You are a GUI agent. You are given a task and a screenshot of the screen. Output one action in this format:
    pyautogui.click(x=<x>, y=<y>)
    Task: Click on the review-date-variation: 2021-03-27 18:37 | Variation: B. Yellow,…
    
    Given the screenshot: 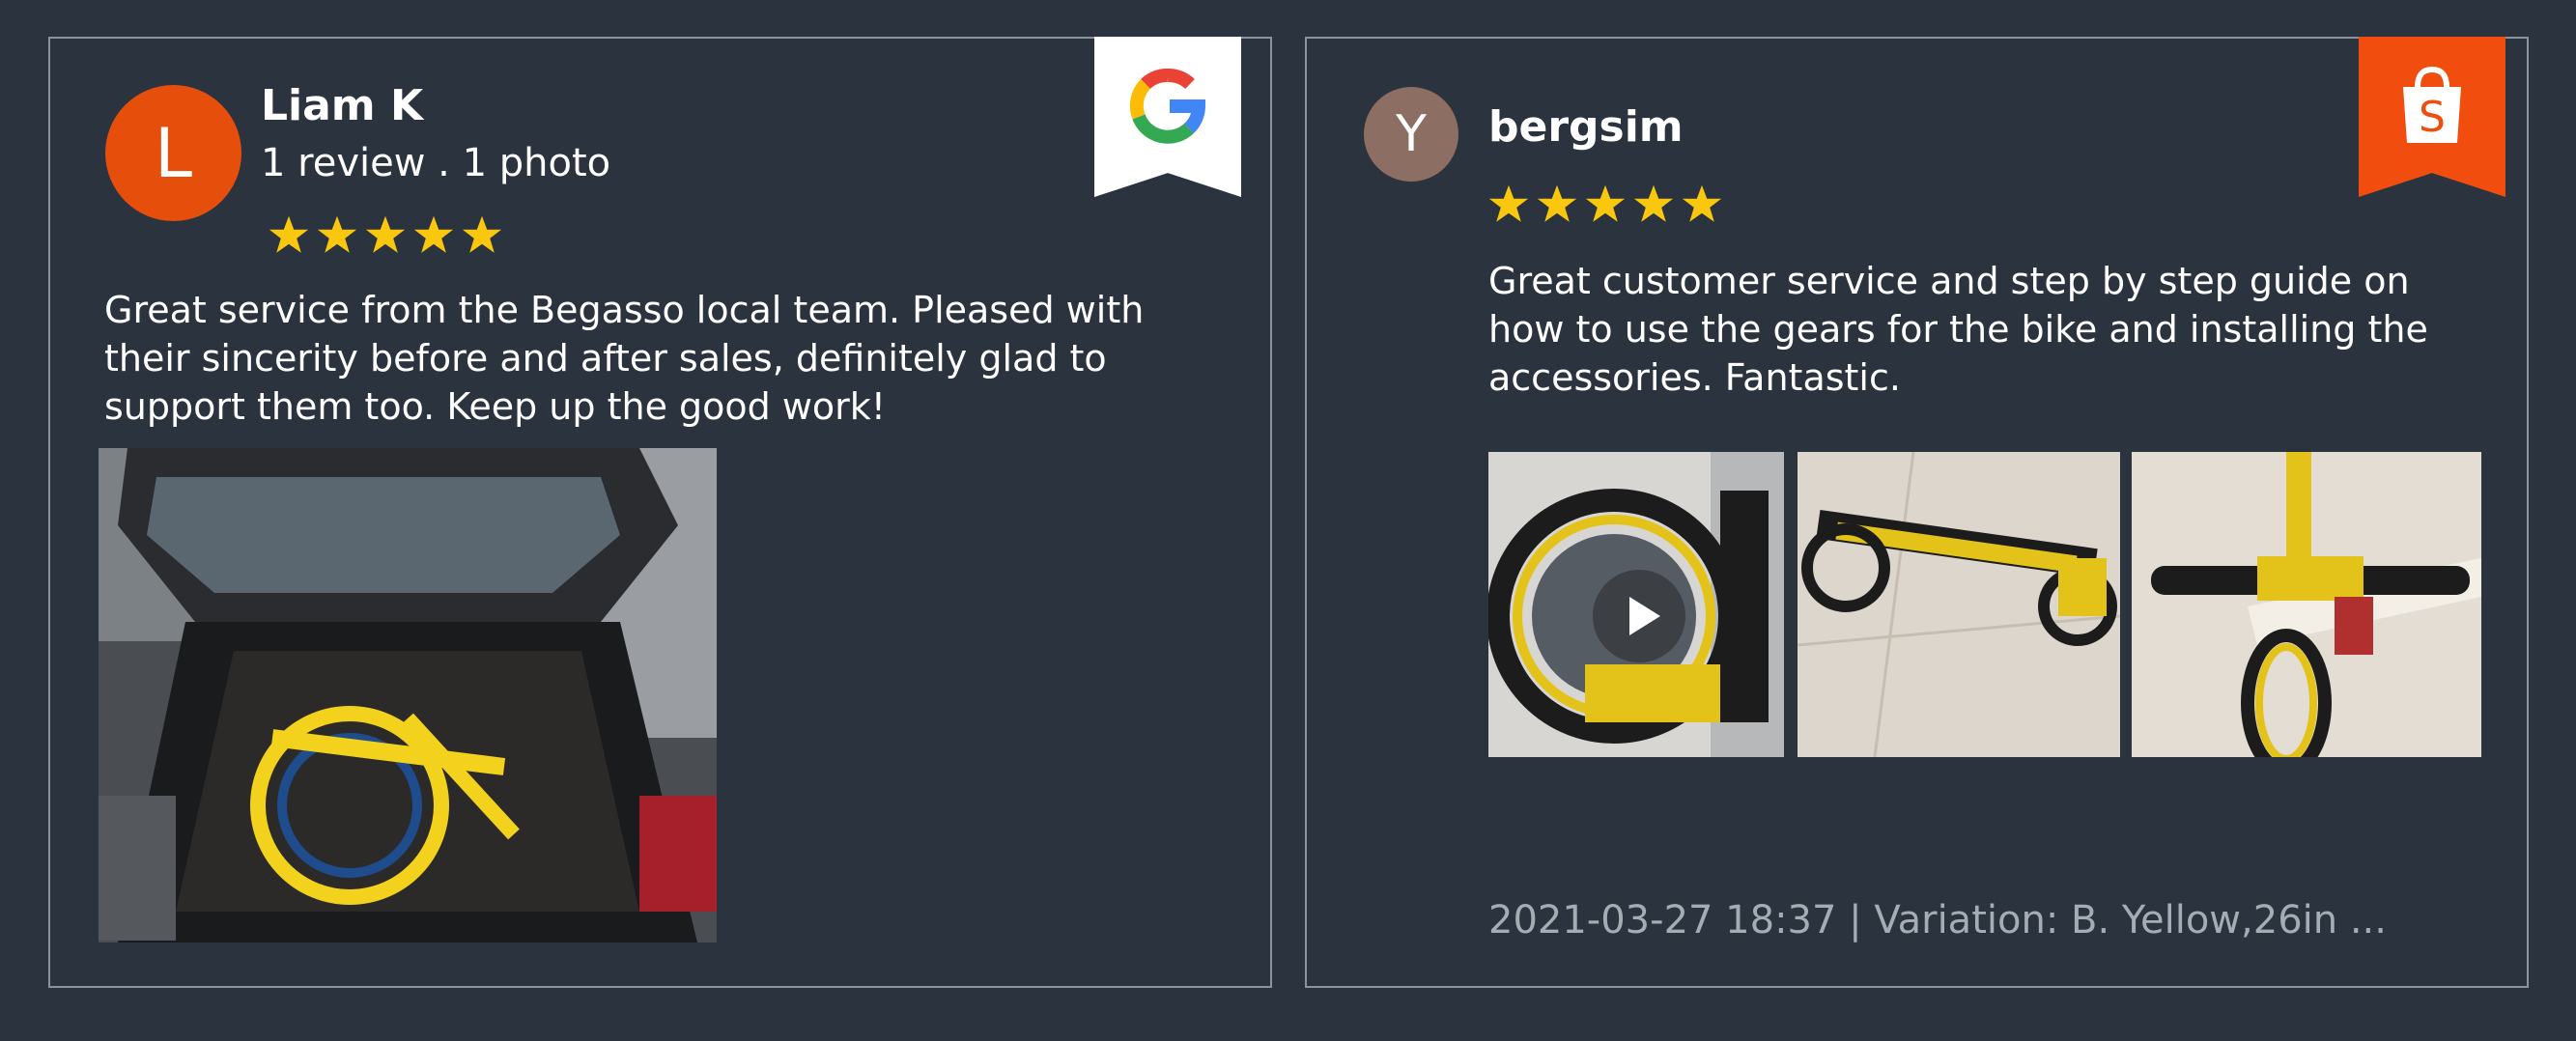 What is the action you would take?
    pyautogui.click(x=1937, y=921)
    